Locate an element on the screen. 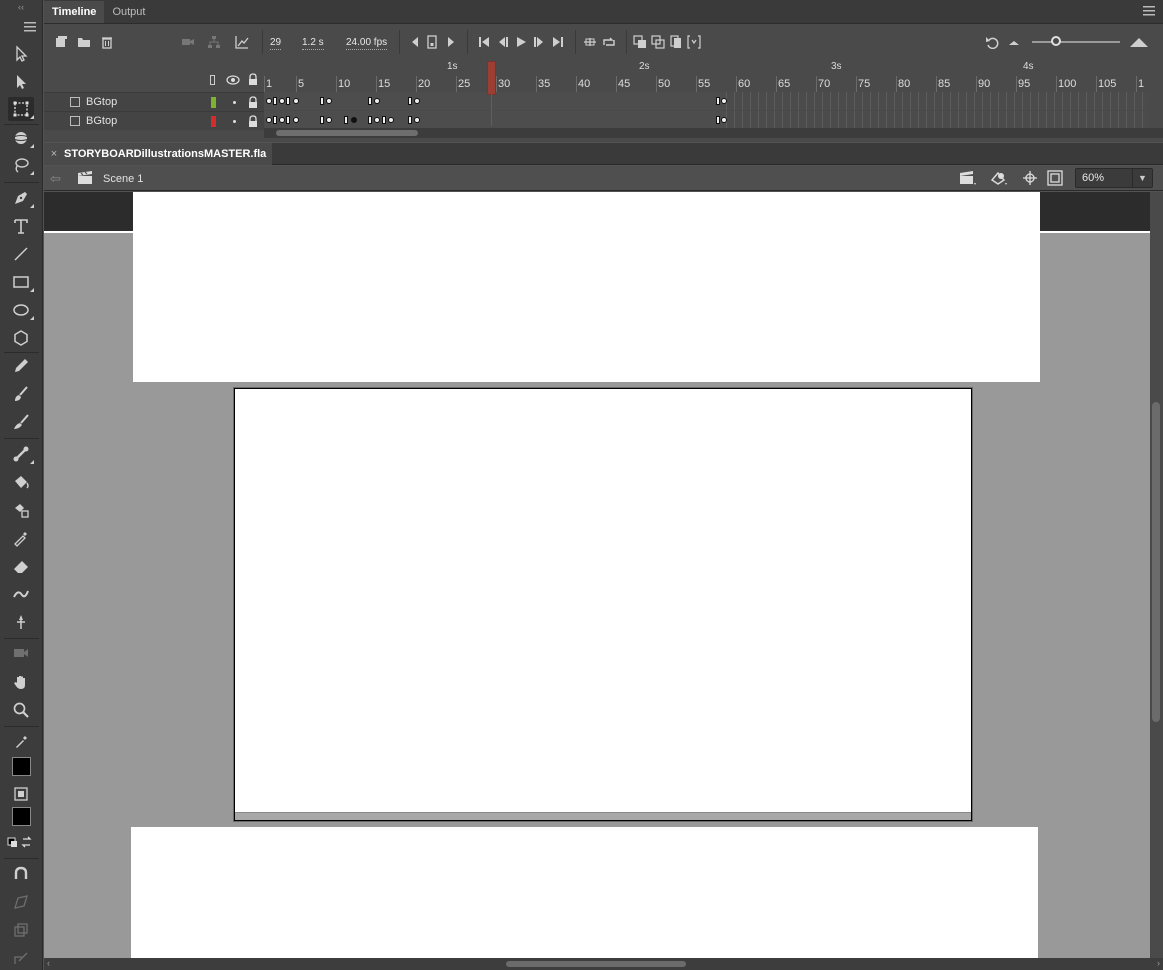 The height and width of the screenshot is (970, 1163). next-keyframe-icon is located at coordinates (451, 42).